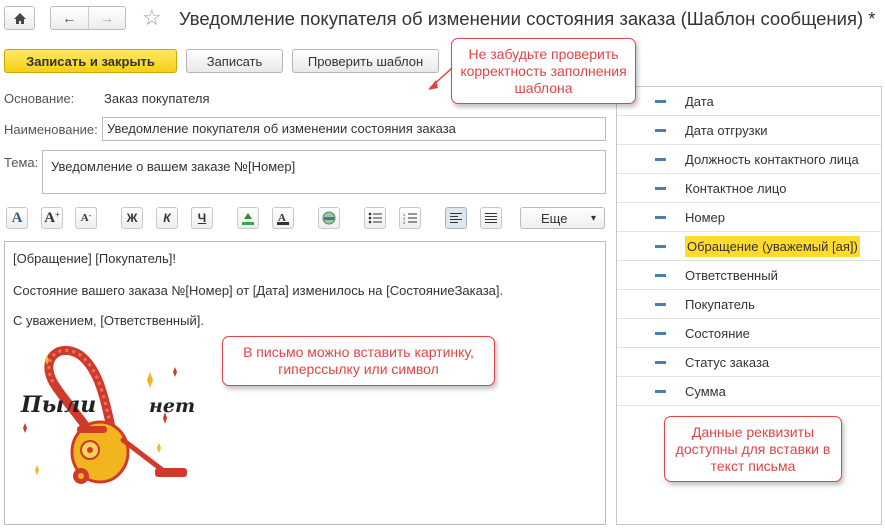  Describe the element at coordinates (731, 275) in the screenshot. I see `field-list-label: Ответственный` at that location.